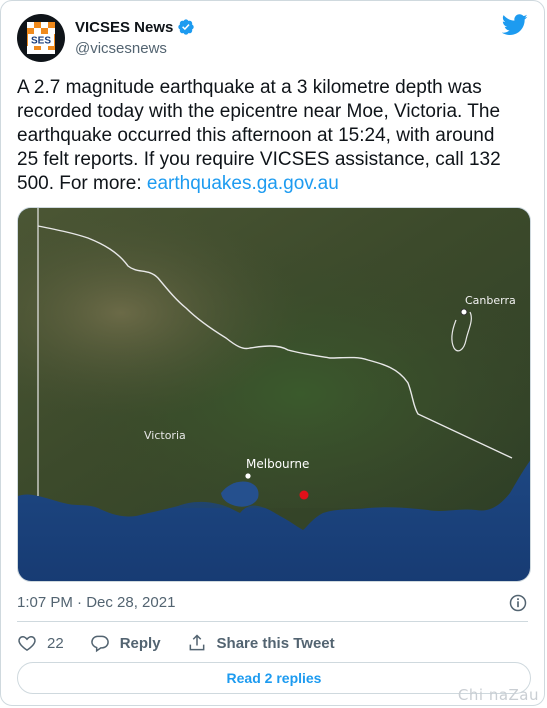 This screenshot has height=708, width=547. What do you see at coordinates (41, 41) in the screenshot?
I see `avatar-text: SES` at bounding box center [41, 41].